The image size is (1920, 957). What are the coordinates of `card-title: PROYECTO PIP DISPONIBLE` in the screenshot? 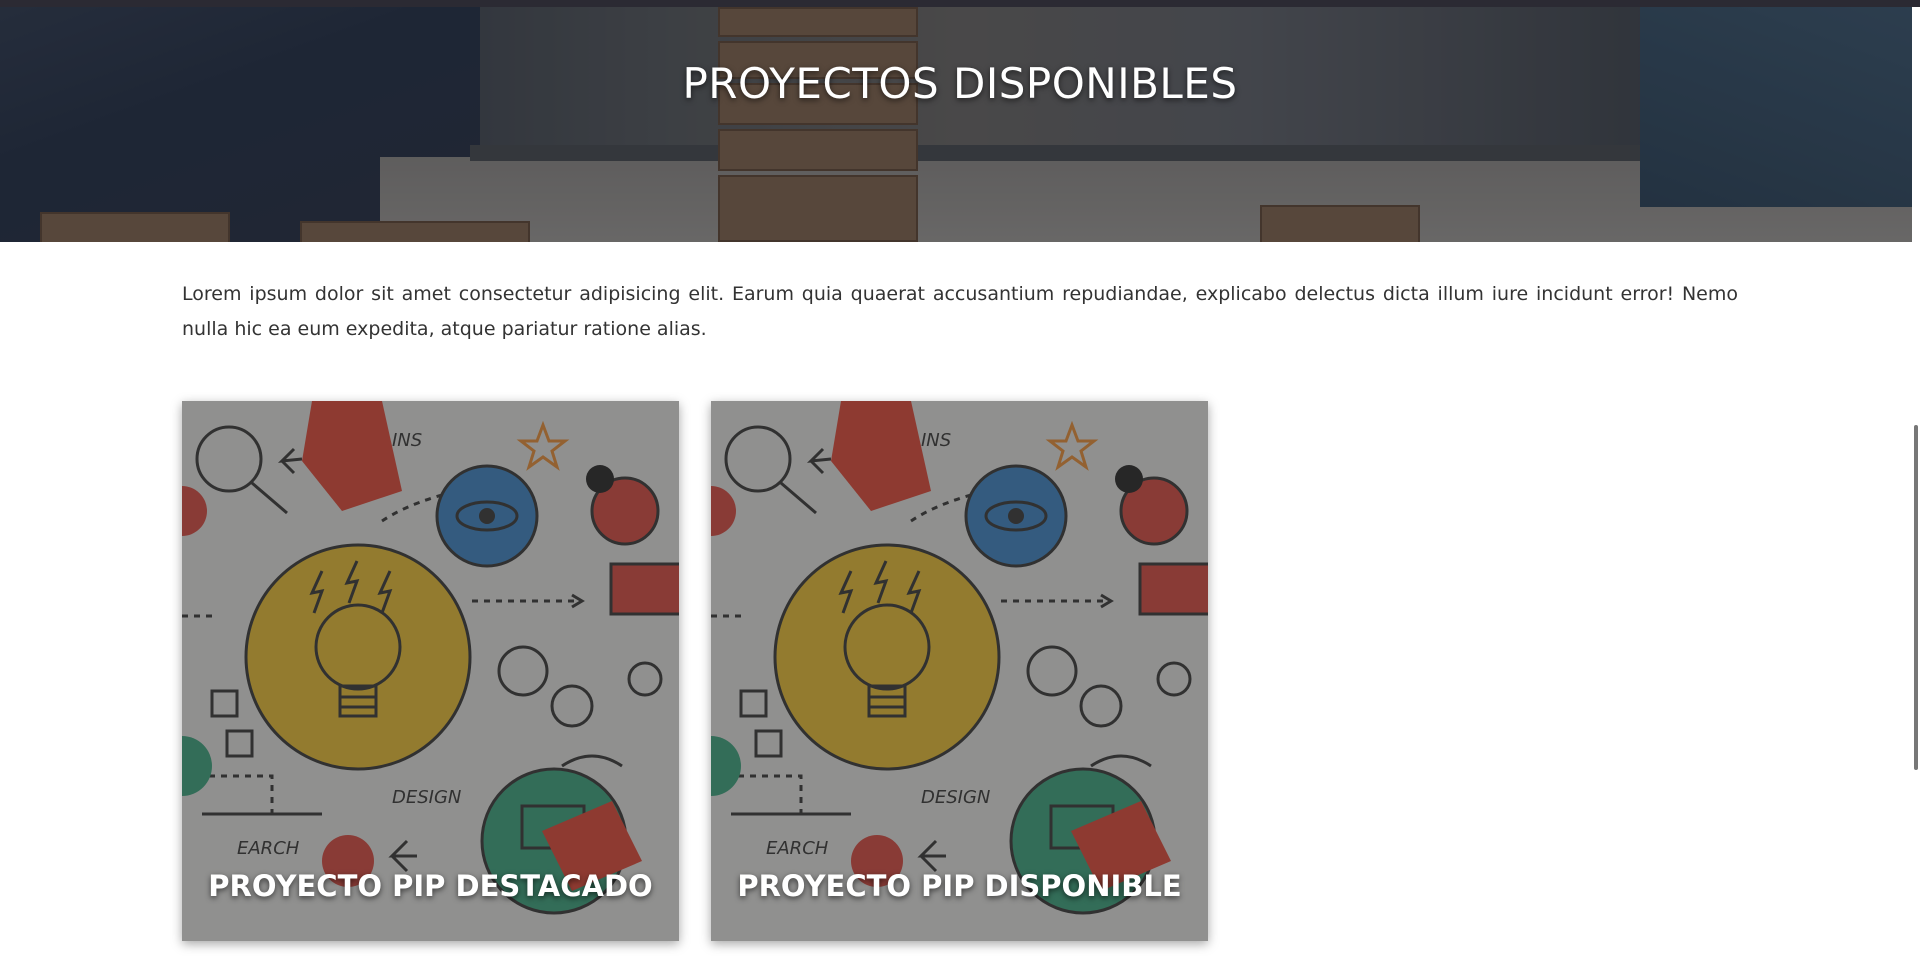 It's located at (959, 886).